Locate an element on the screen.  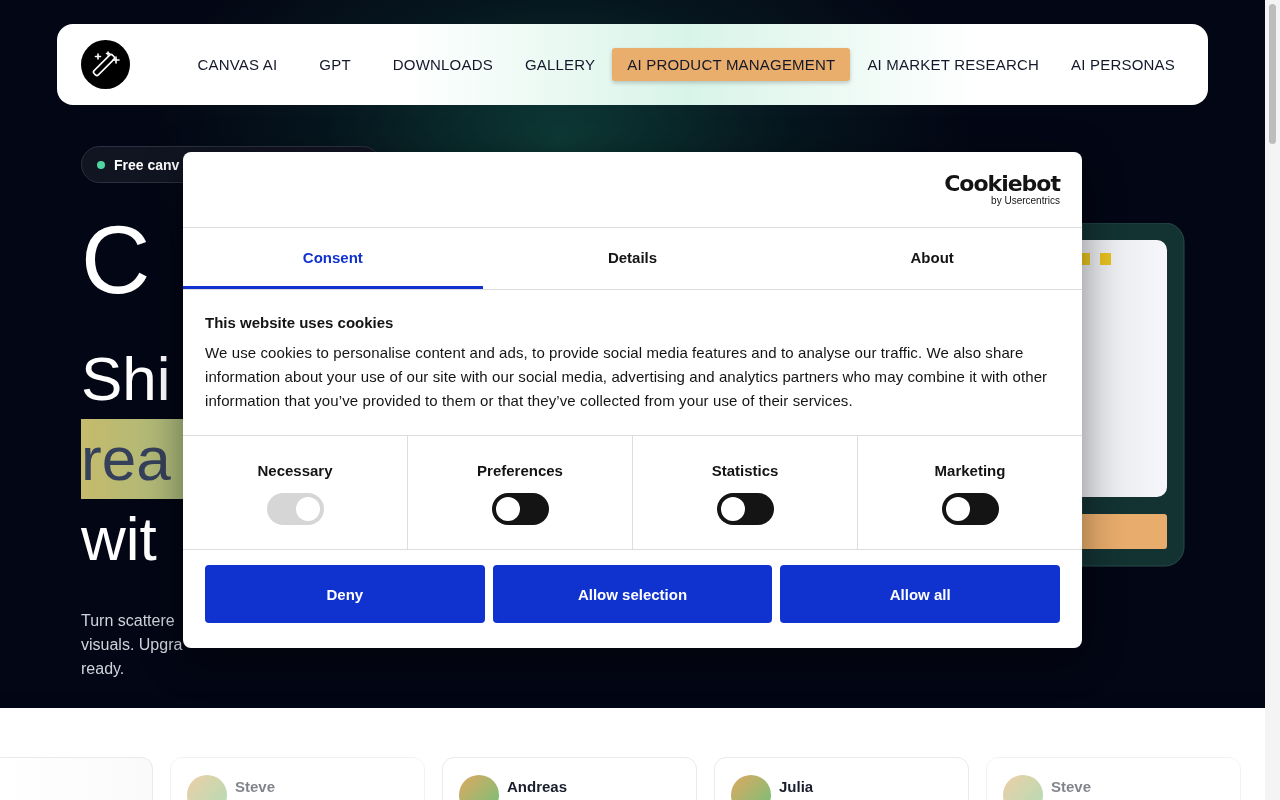
dialog-tab: Details is located at coordinates (632, 258).